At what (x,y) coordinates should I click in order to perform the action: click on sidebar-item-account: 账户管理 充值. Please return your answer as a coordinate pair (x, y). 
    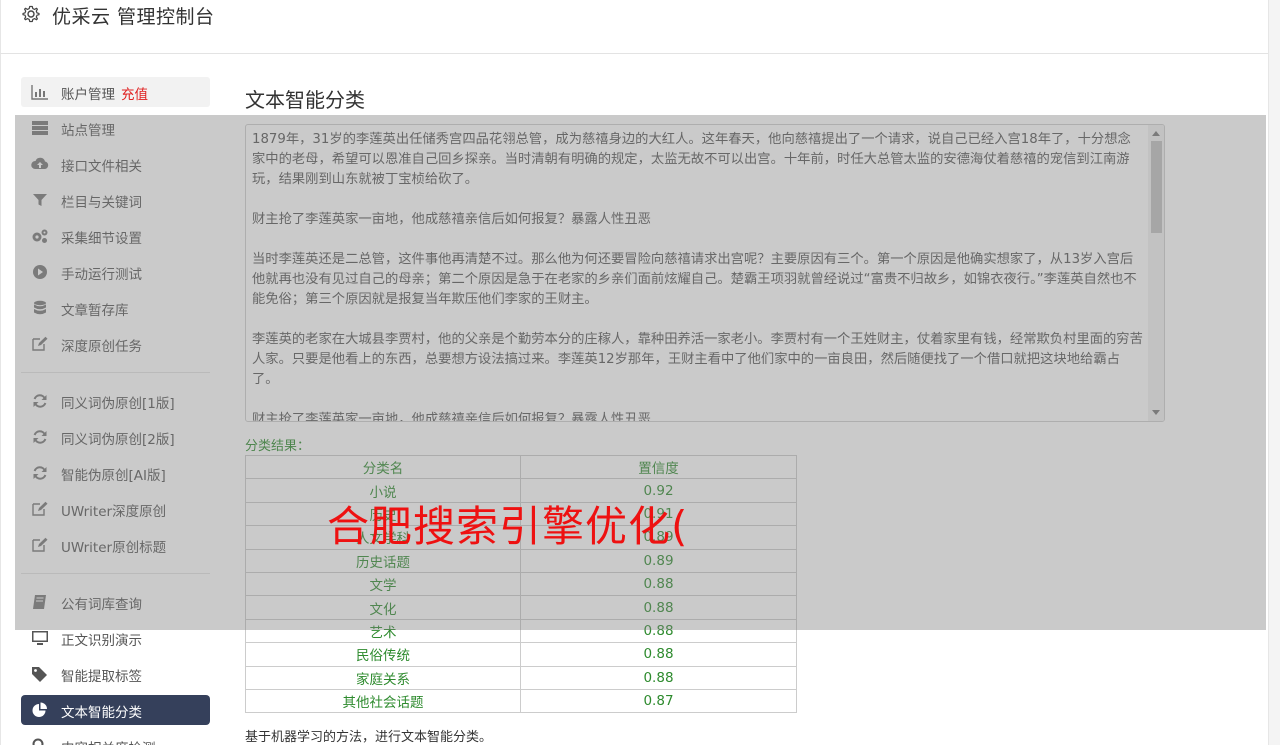
    Looking at the image, I should click on (115, 92).